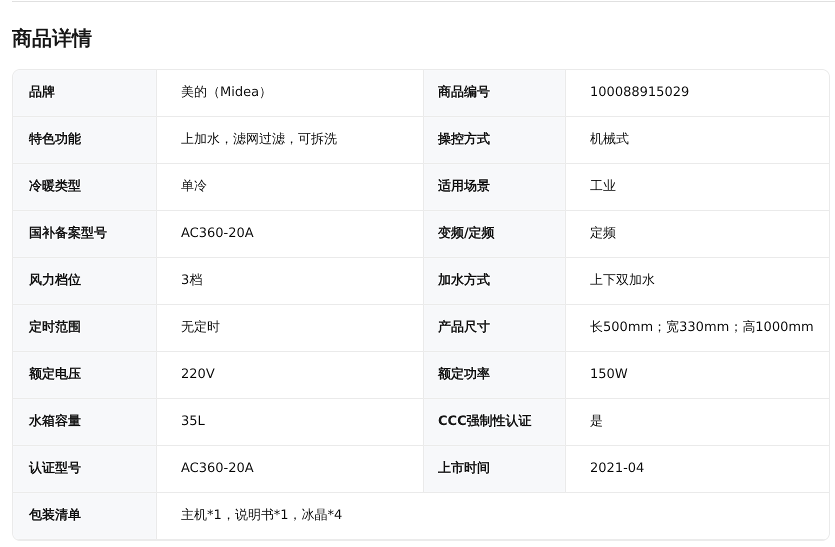 The image size is (835, 547). What do you see at coordinates (84, 281) in the screenshot?
I see `spec-label: 风力档位` at bounding box center [84, 281].